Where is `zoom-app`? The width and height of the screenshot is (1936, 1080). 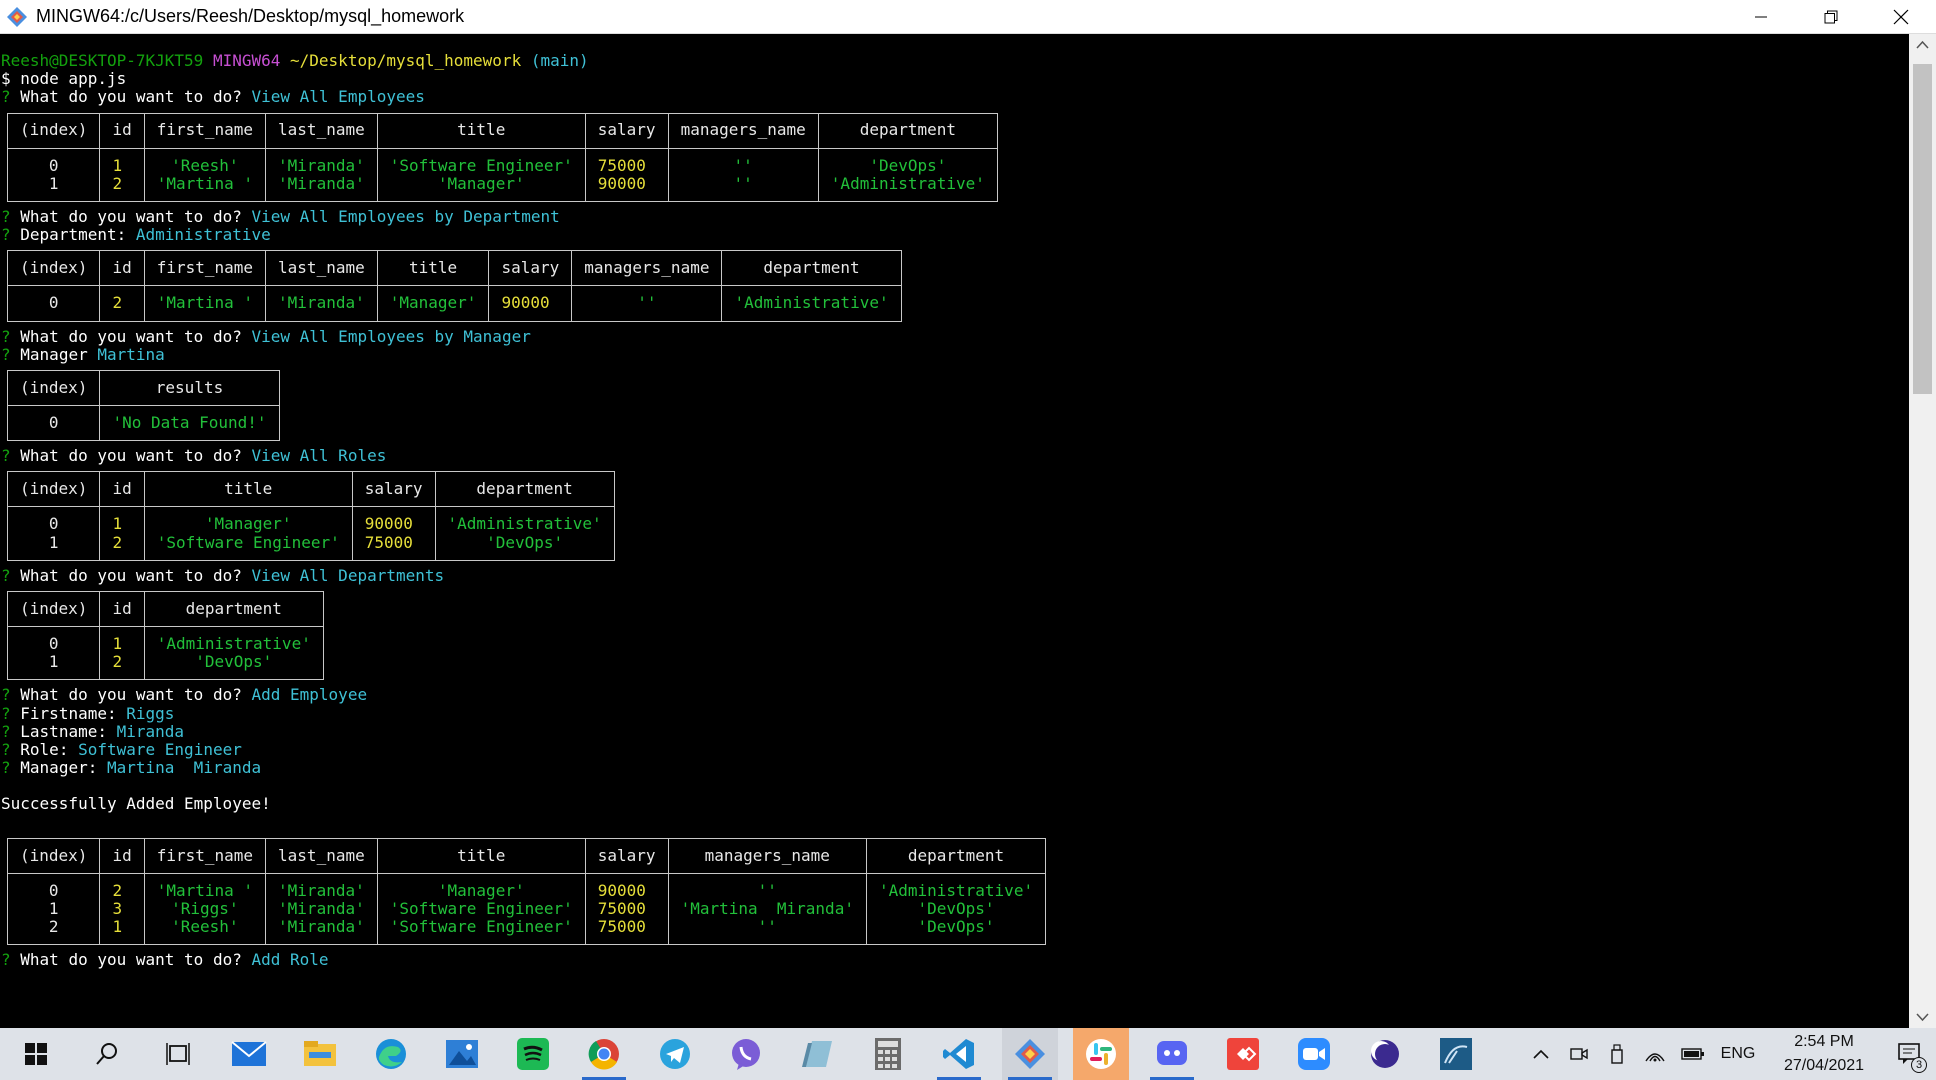
zoom-app is located at coordinates (1314, 1054).